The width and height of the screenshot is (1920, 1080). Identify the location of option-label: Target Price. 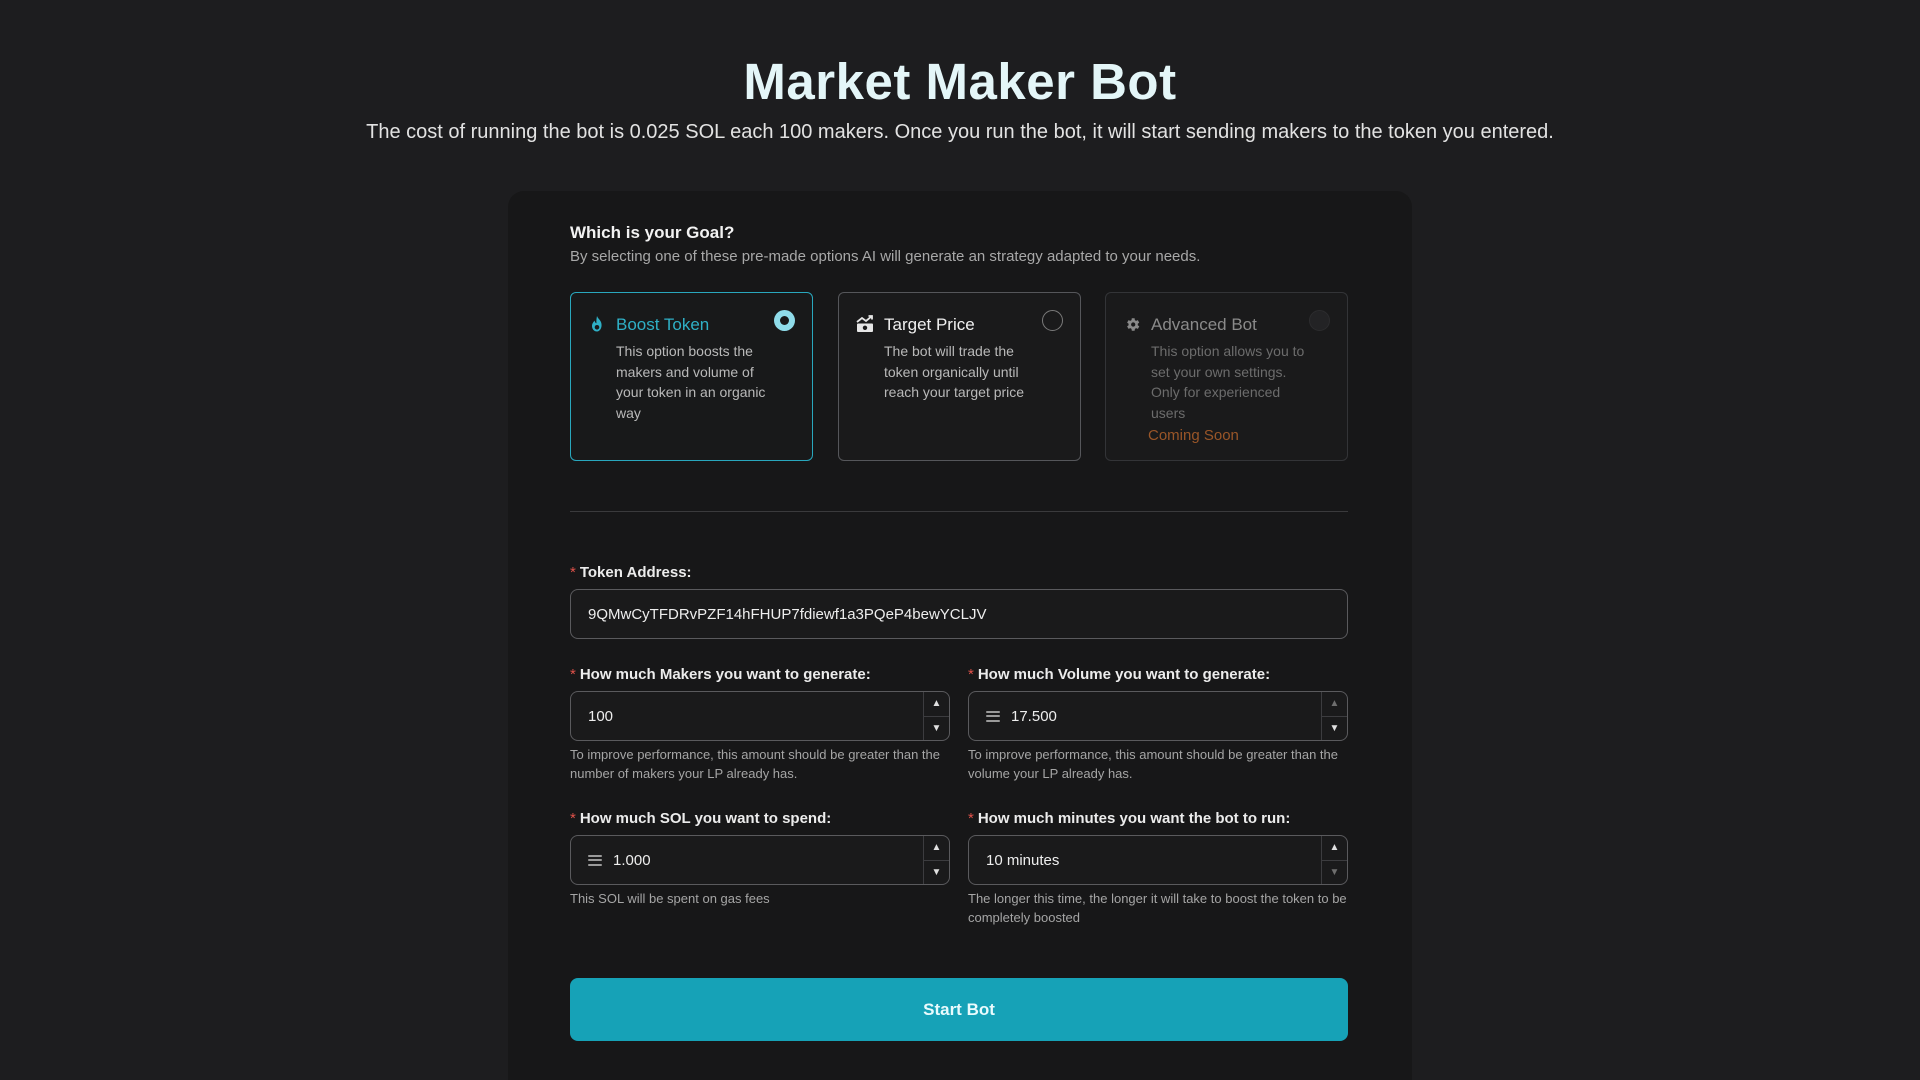
(929, 324).